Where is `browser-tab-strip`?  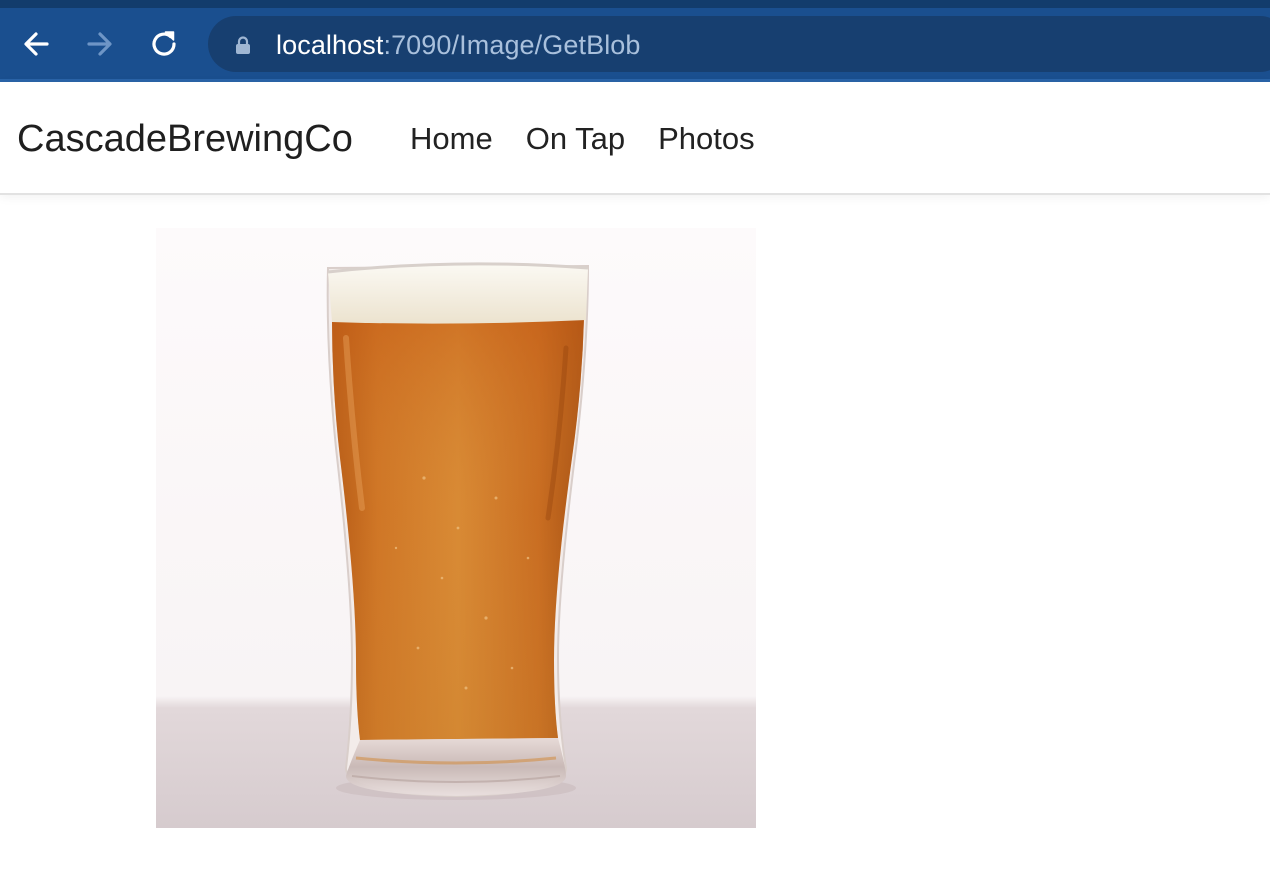 browser-tab-strip is located at coordinates (635, 4).